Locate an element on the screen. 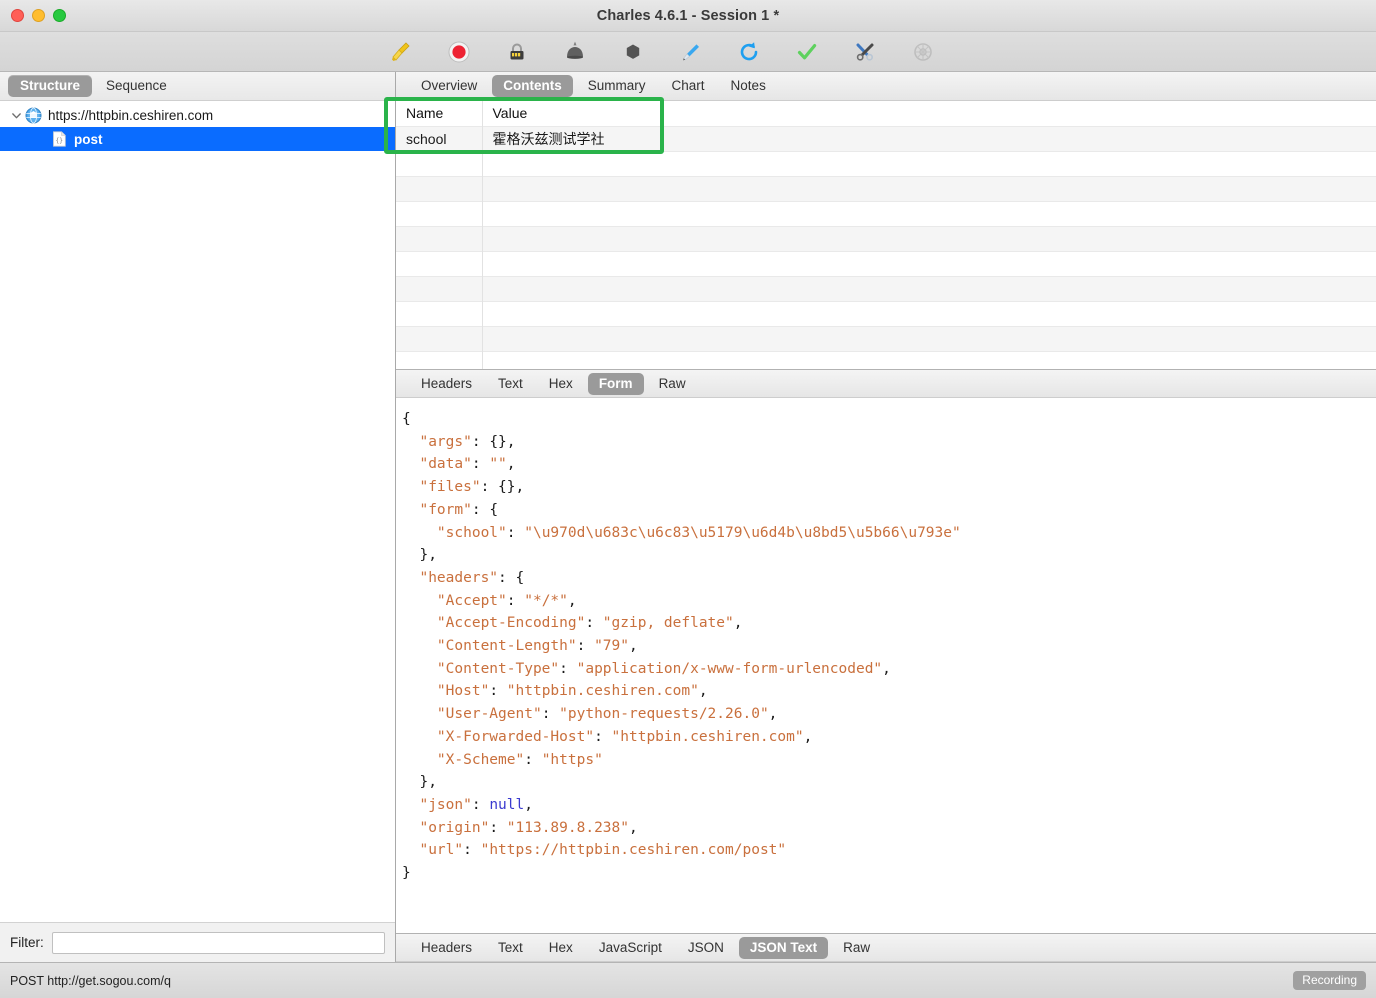 The height and width of the screenshot is (998, 1376). tab-res-raw: Raw is located at coordinates (856, 948).